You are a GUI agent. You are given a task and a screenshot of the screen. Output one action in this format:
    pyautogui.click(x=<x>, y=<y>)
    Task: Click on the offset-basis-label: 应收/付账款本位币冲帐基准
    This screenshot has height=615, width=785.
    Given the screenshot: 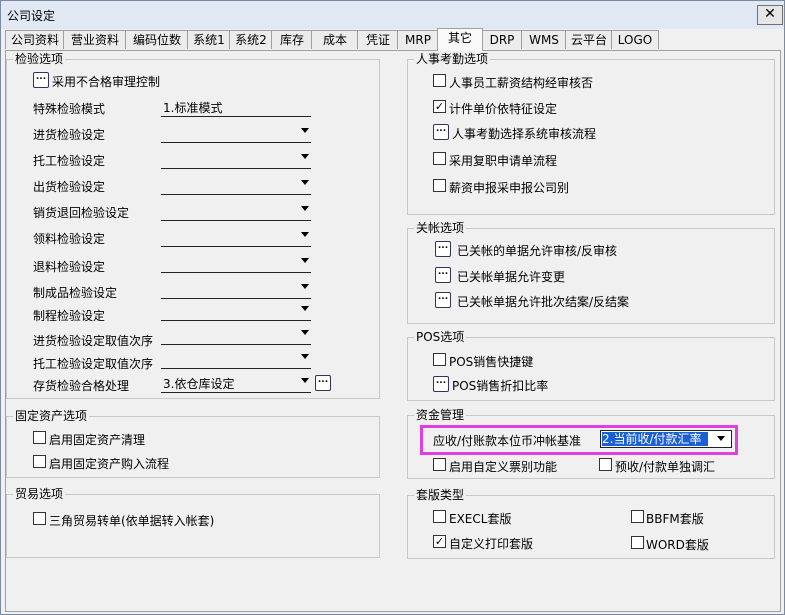 What is the action you would take?
    pyautogui.click(x=507, y=441)
    